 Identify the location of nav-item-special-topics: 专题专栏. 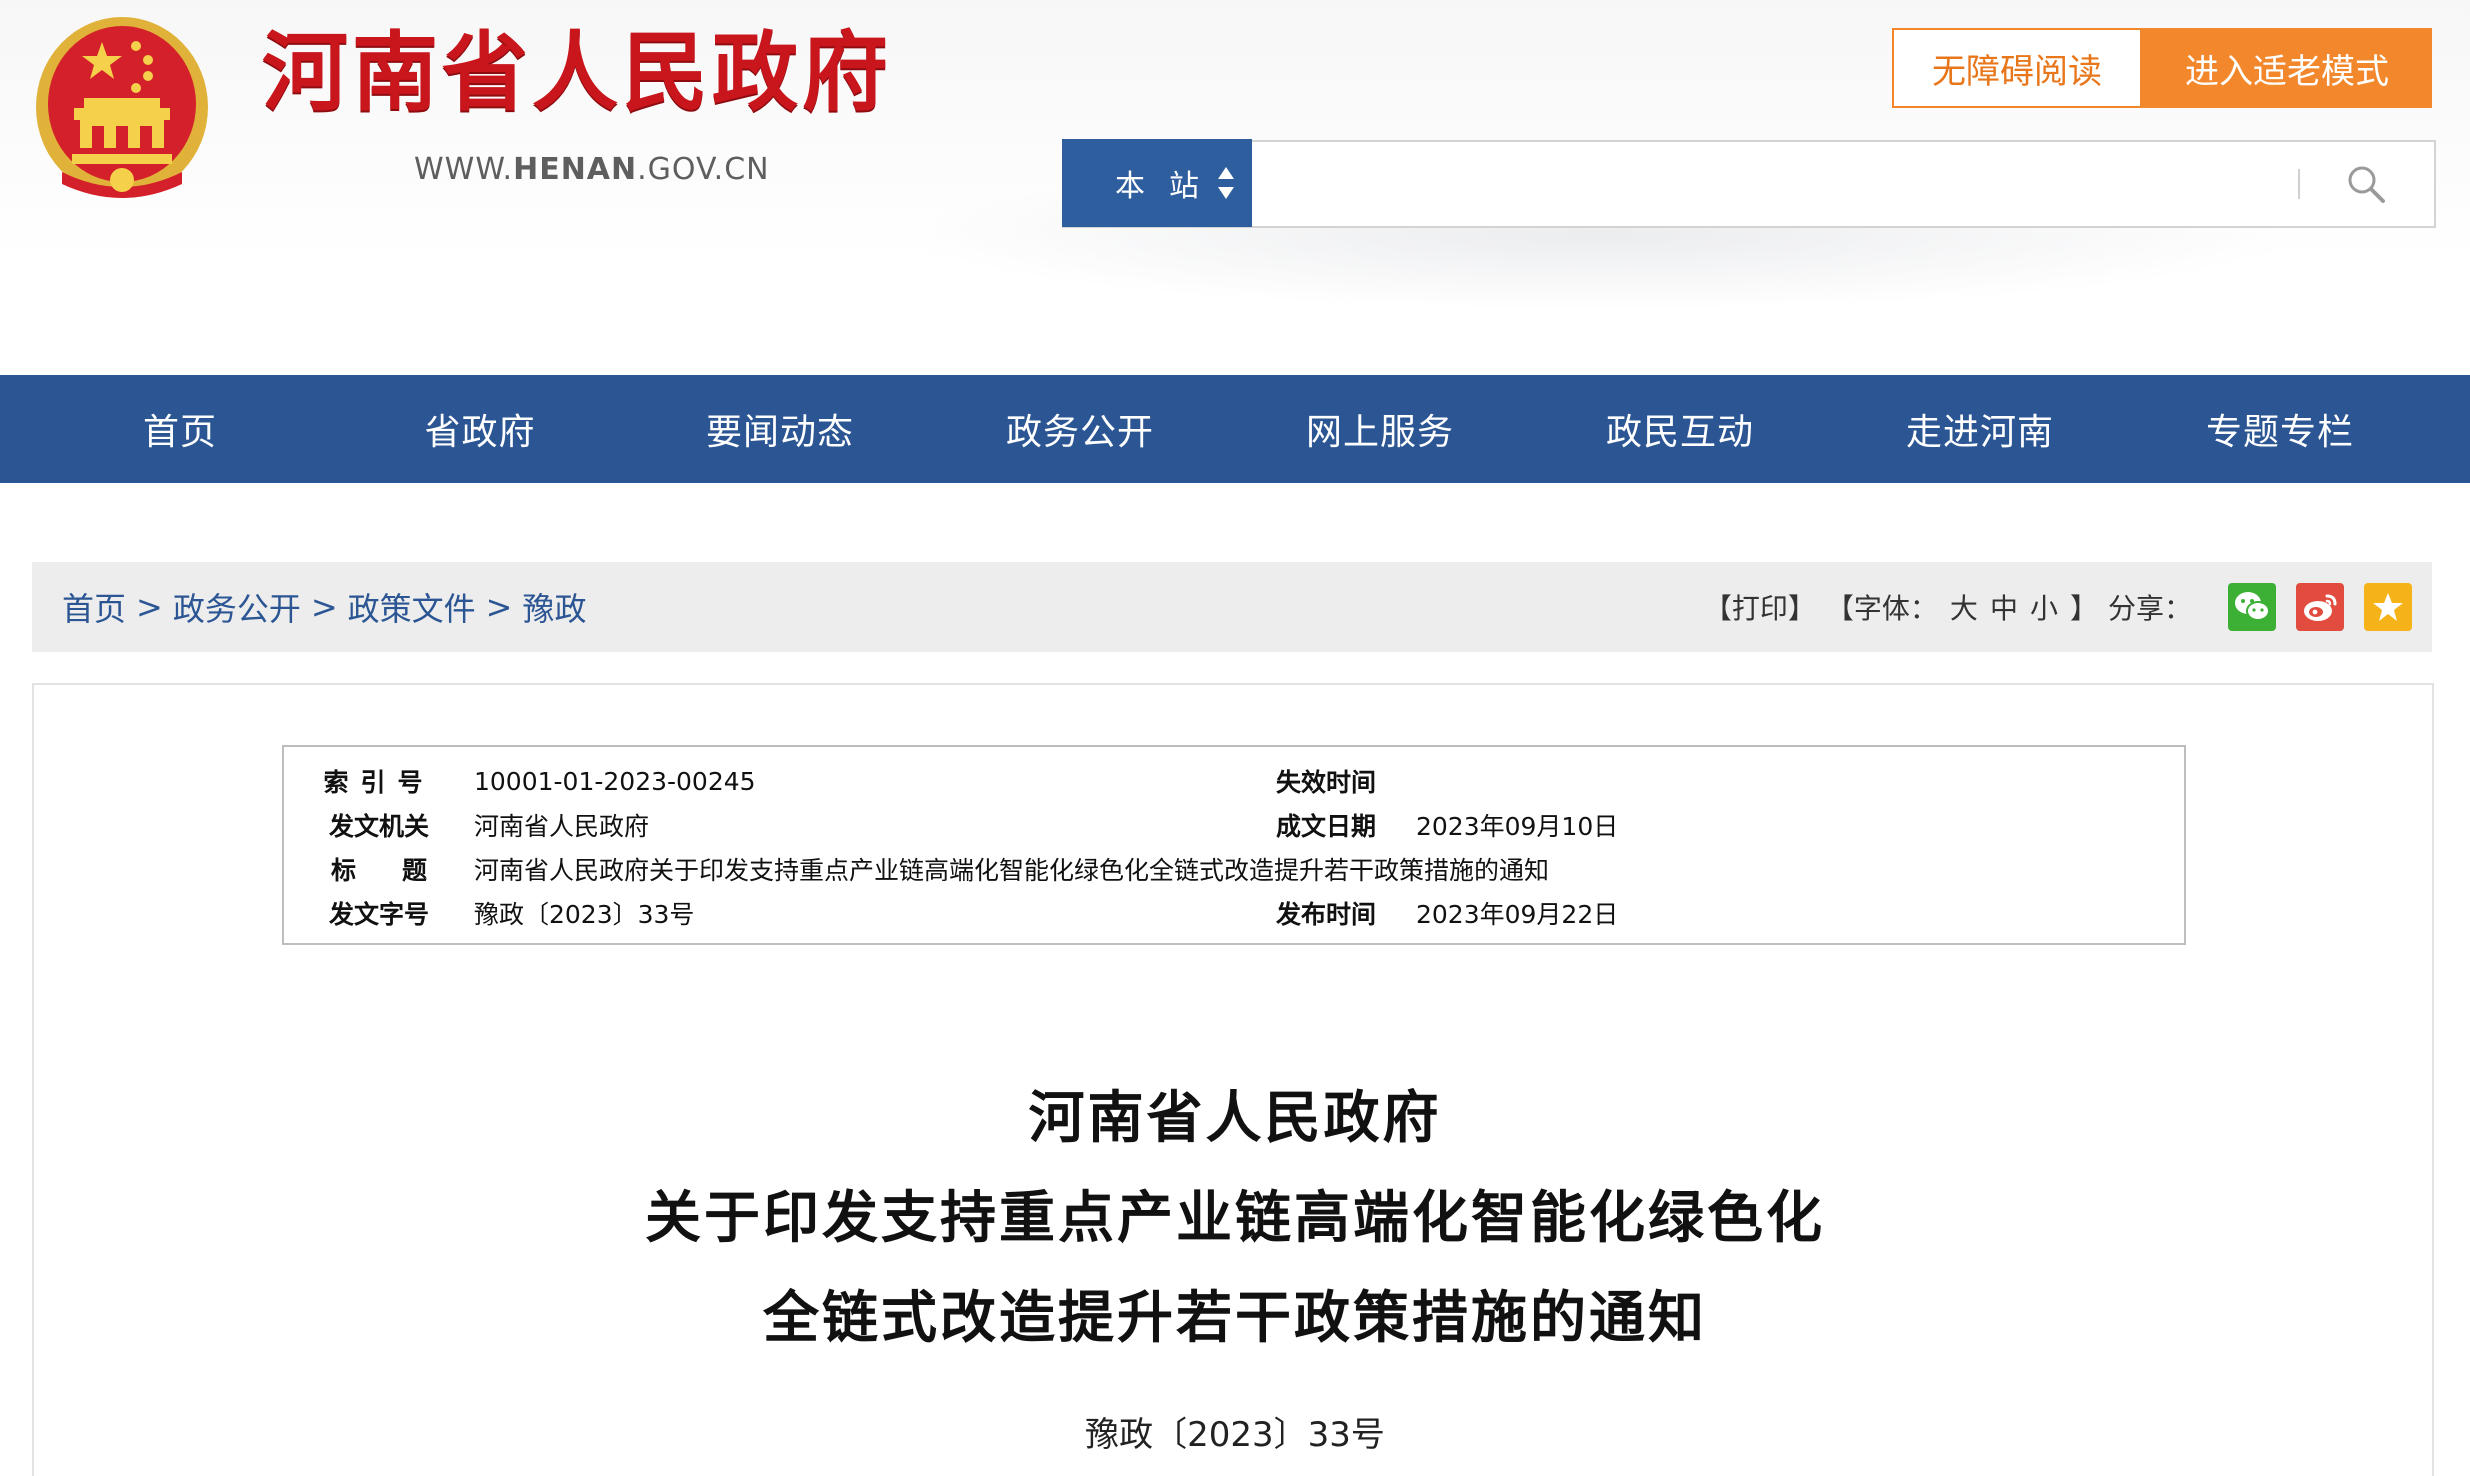
(2280, 429).